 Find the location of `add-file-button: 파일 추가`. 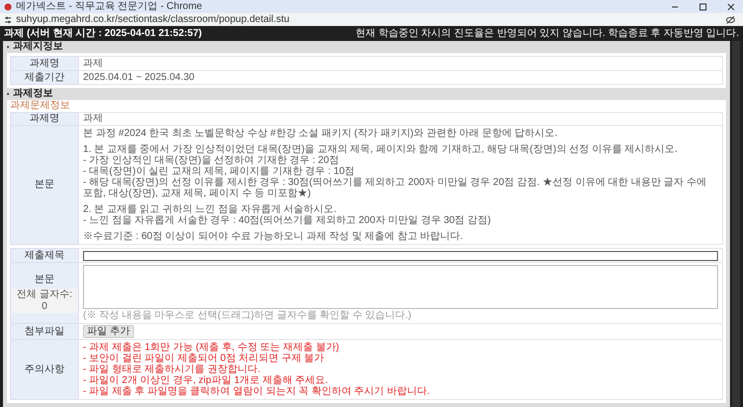

add-file-button: 파일 추가 is located at coordinates (108, 331).